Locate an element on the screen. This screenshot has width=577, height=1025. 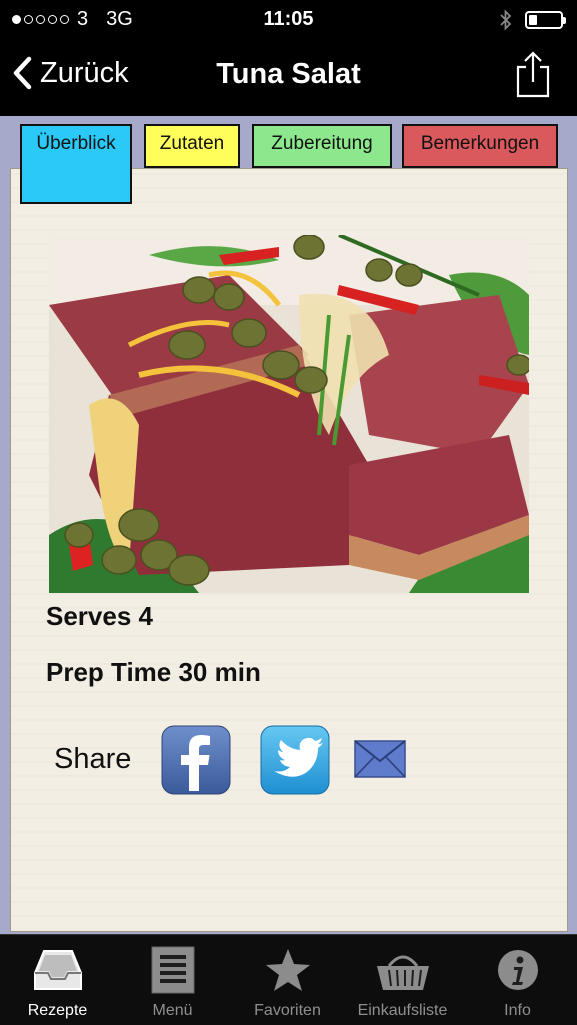
page-title: Tuna Salat is located at coordinates (288, 74).